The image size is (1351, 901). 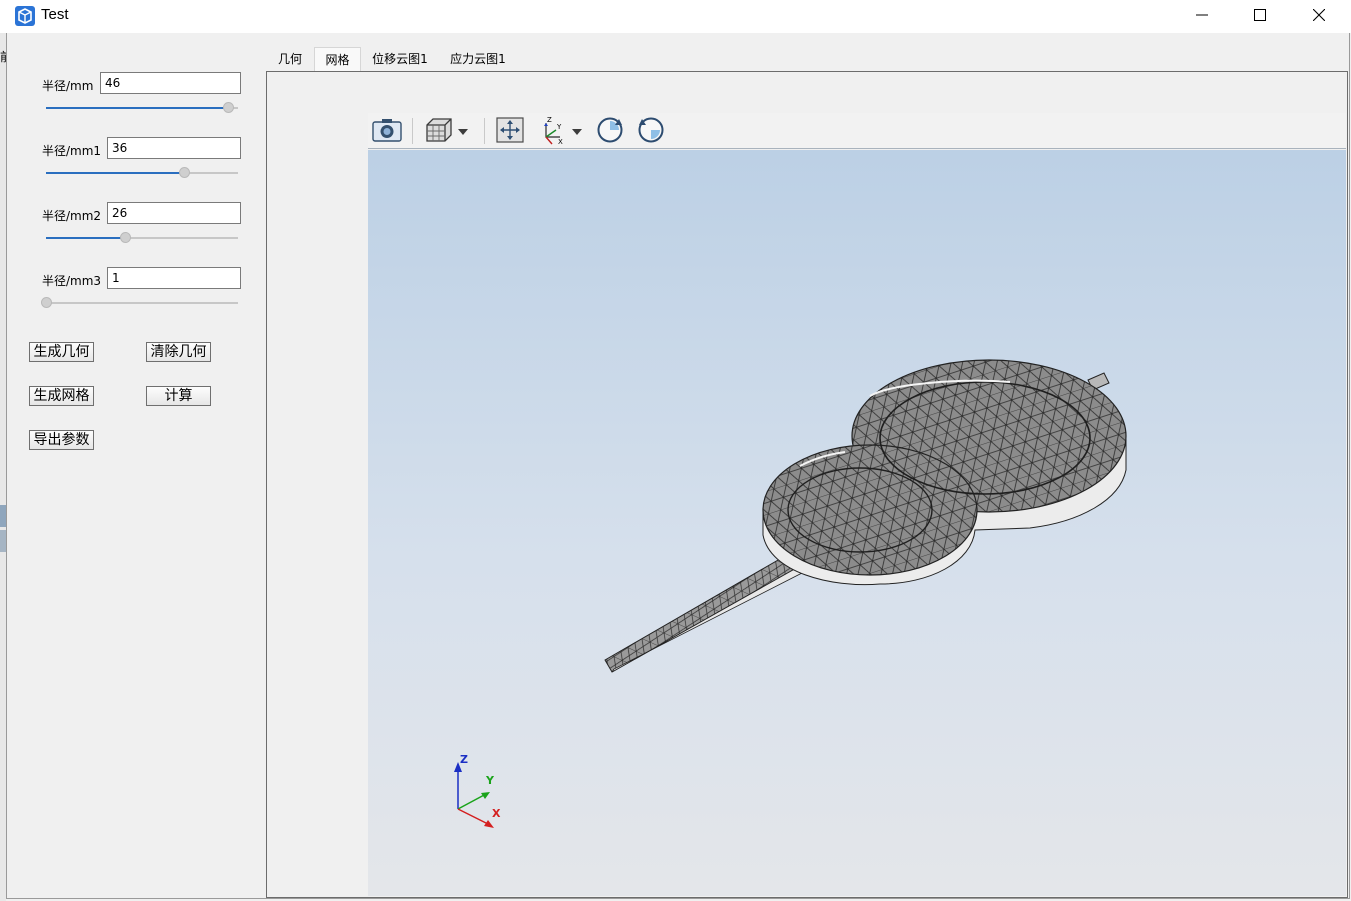 I want to click on param-label-radius: 半径/mm, so click(x=68, y=86).